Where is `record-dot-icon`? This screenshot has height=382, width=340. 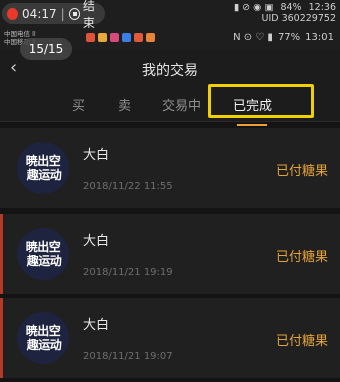
record-dot-icon is located at coordinates (13, 13).